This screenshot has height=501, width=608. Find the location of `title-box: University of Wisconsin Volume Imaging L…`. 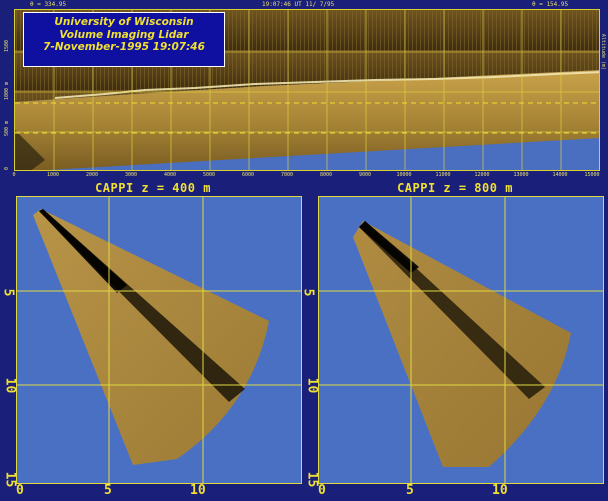

title-box: University of Wisconsin Volume Imaging L… is located at coordinates (124, 39).